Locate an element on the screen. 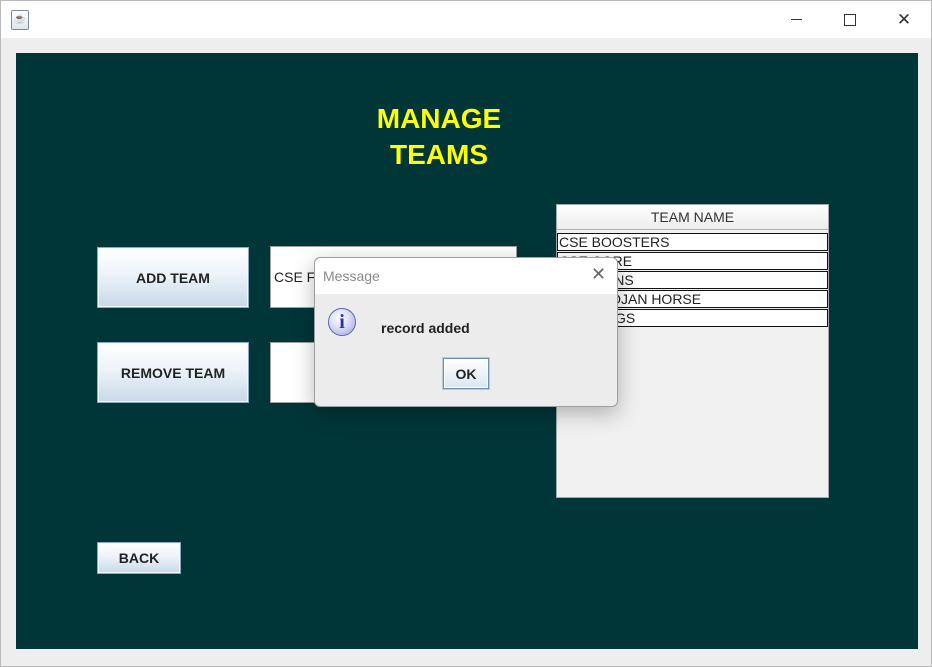 This screenshot has width=932, height=667. information-icon: i is located at coordinates (342, 322).